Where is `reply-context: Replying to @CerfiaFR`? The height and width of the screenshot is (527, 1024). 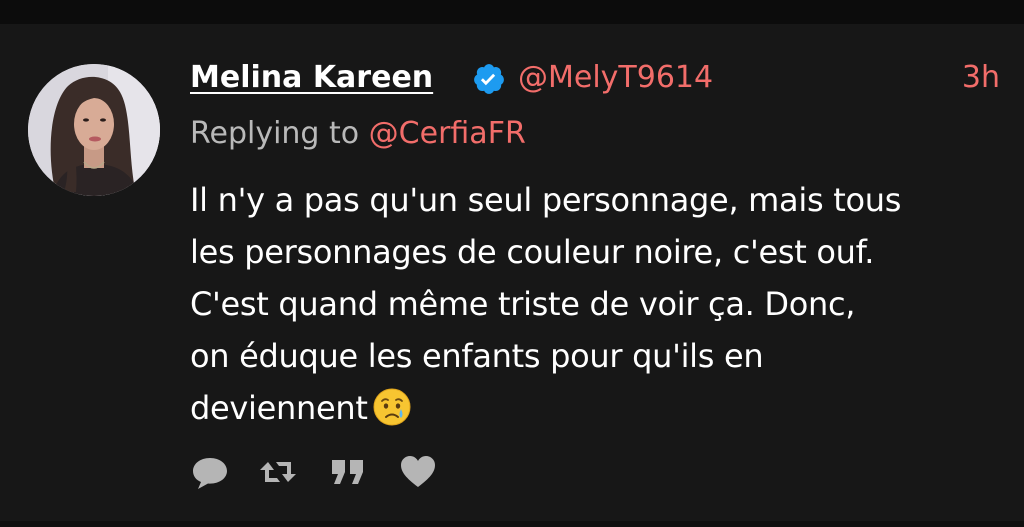
reply-context: Replying to @CerfiaFR is located at coordinates (358, 134).